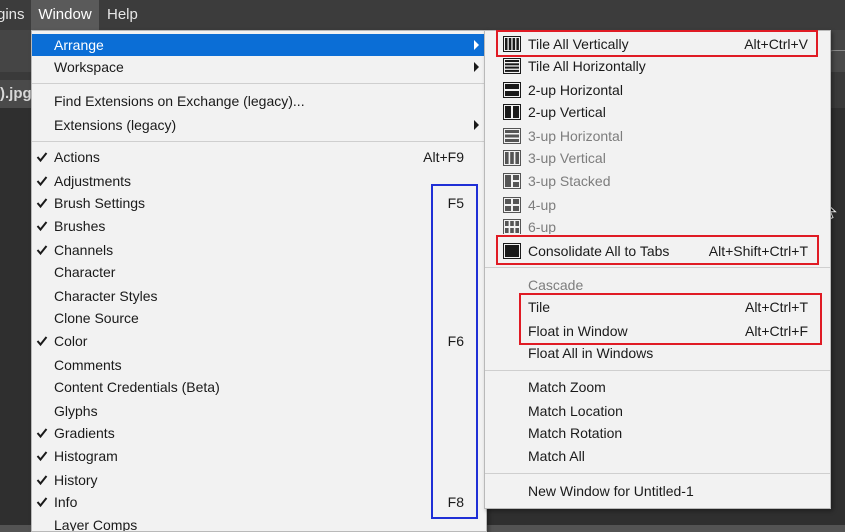 The image size is (845, 532). I want to click on menu-item-label: Match All, so click(556, 456).